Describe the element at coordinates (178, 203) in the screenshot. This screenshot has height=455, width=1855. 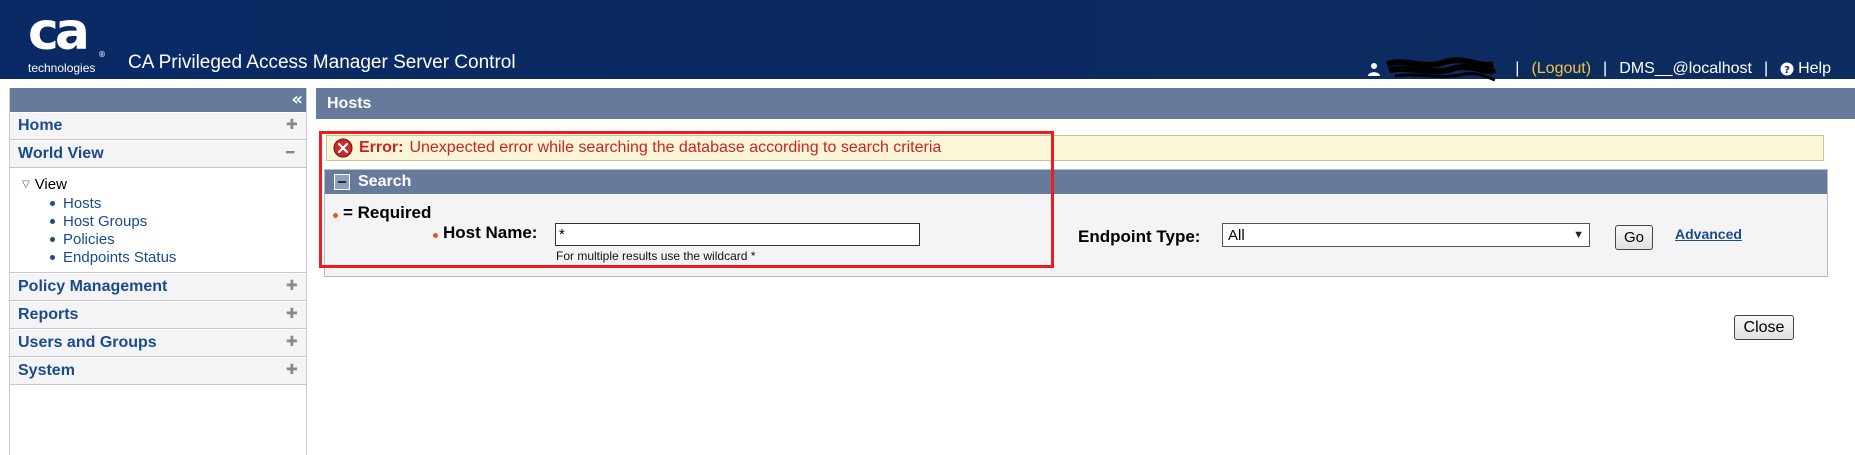
I see `tree-link-hosts: Hosts` at that location.